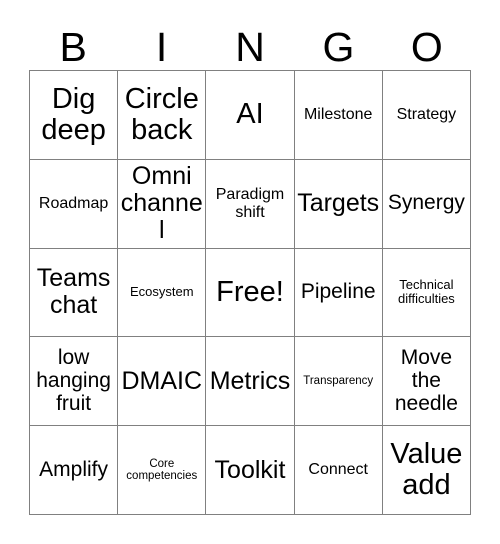 Image resolution: width=500 pixels, height=544 pixels. I want to click on bingo-cell-label: Targets, so click(338, 203).